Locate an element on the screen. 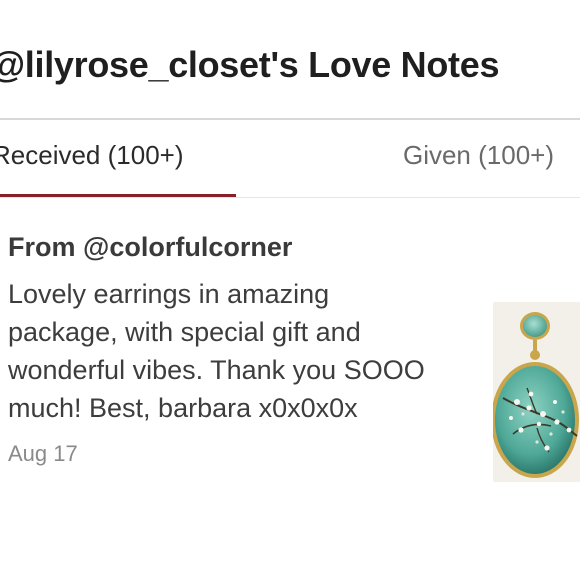 The width and height of the screenshot is (580, 580). note-date: Aug 17 is located at coordinates (43, 453).